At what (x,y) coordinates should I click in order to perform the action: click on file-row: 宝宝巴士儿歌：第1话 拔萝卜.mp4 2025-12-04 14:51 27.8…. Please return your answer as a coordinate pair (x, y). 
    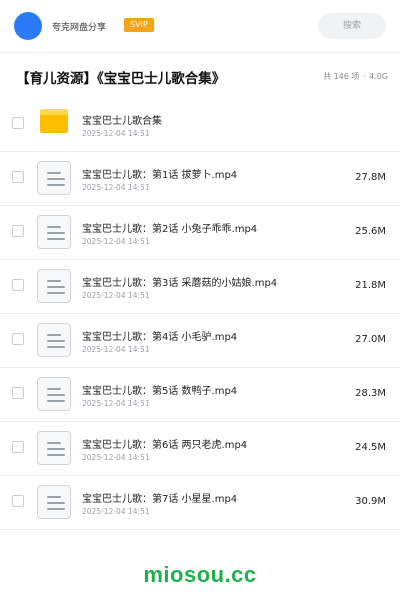
    Looking at the image, I should click on (200, 179).